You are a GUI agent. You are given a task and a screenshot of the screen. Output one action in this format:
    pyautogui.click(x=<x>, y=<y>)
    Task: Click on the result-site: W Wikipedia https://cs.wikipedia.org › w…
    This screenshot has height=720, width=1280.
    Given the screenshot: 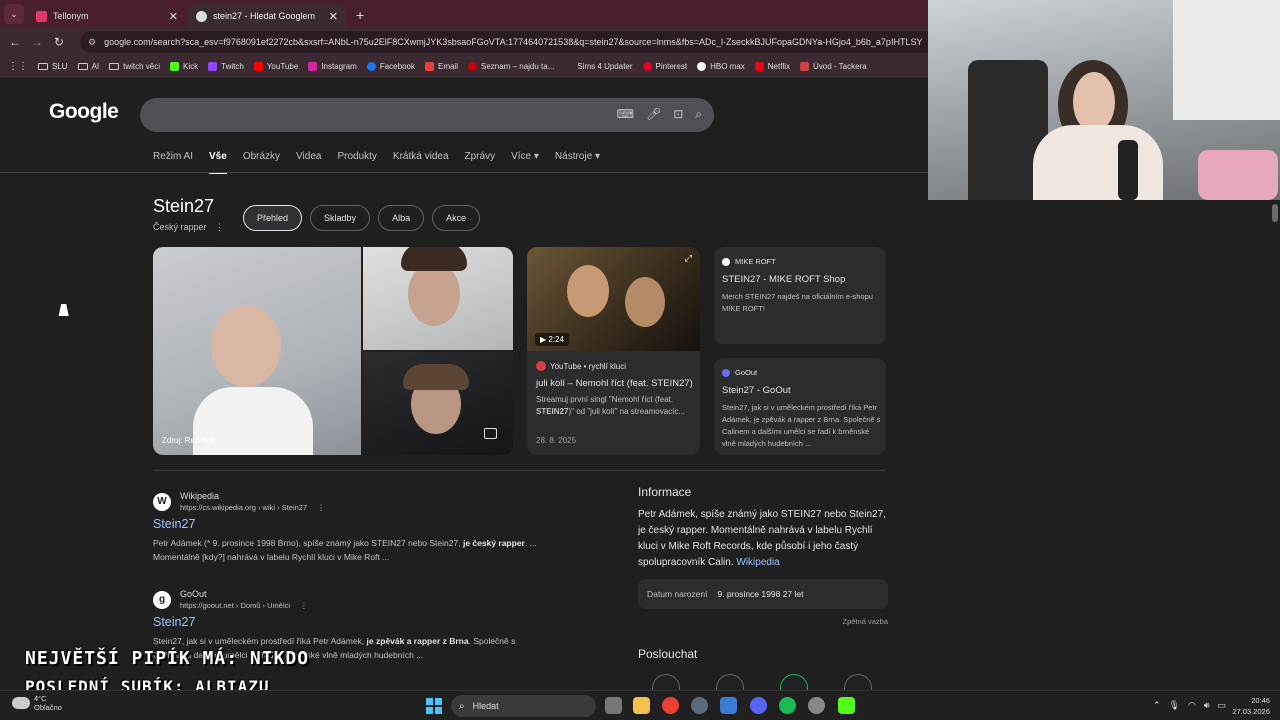 What is the action you would take?
    pyautogui.click(x=373, y=501)
    